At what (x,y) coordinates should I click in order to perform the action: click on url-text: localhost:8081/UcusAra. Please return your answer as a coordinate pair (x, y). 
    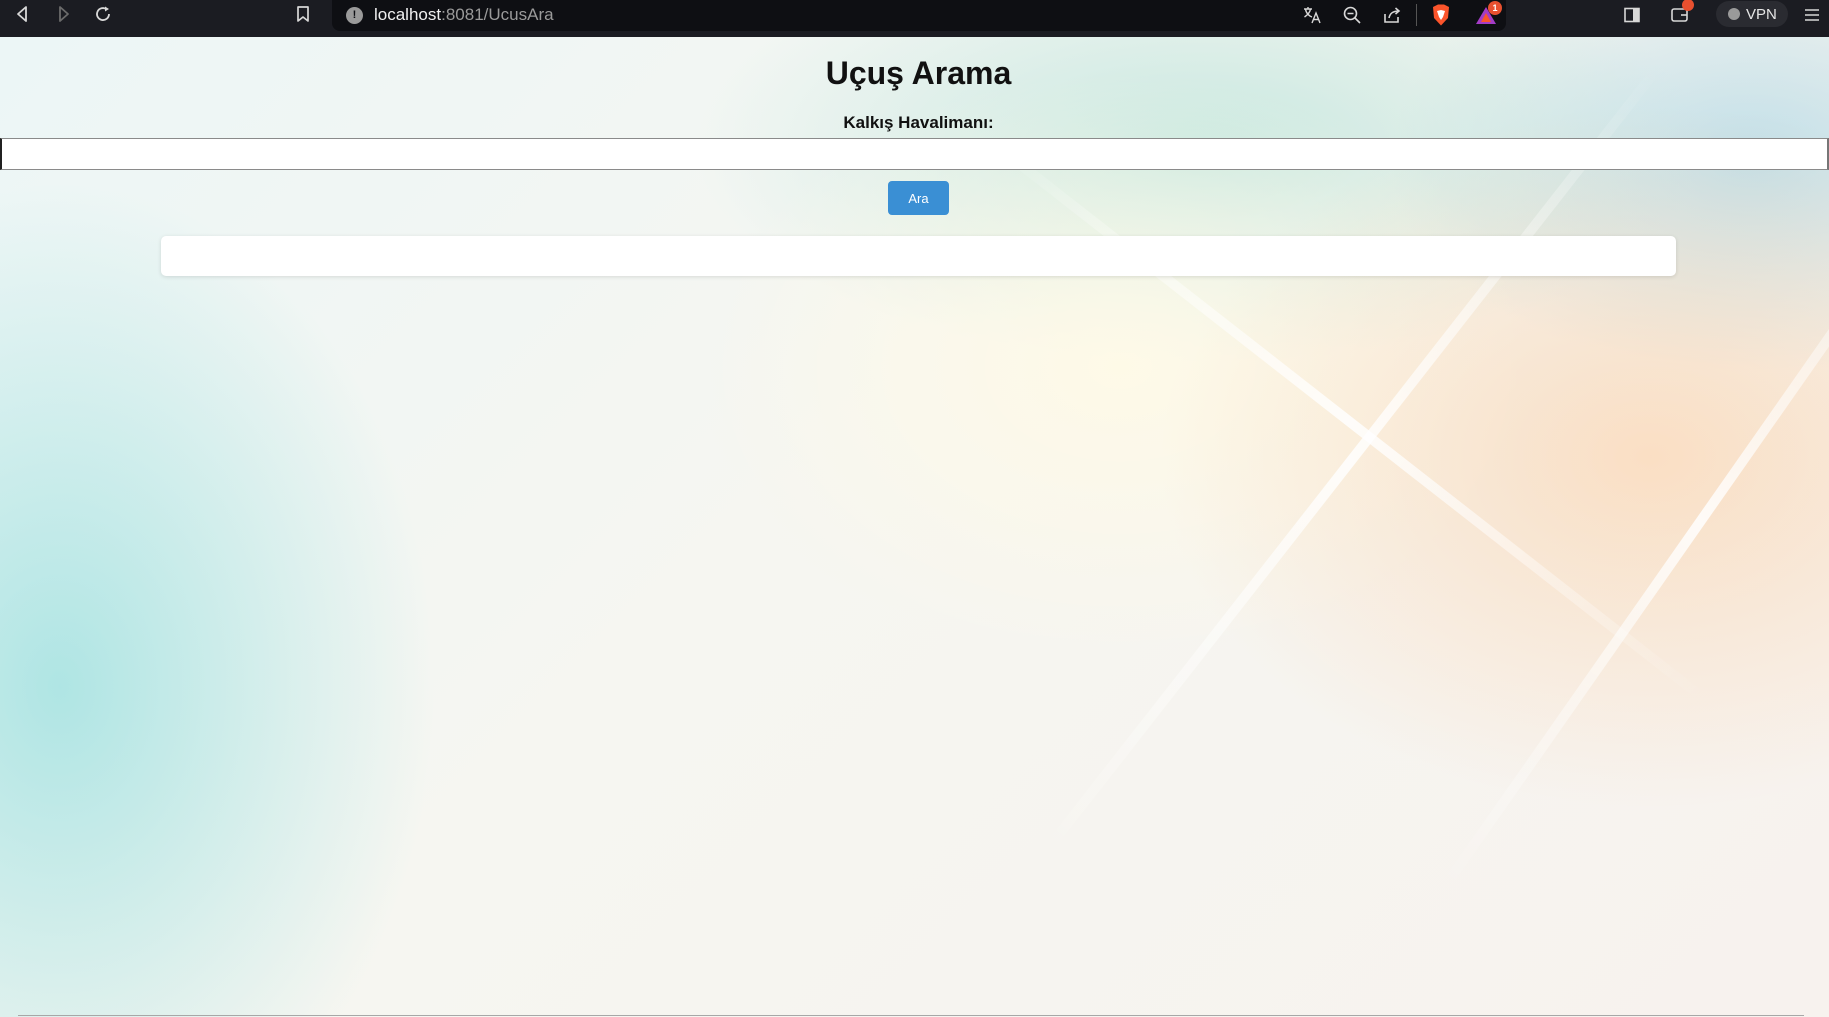
    Looking at the image, I should click on (464, 15).